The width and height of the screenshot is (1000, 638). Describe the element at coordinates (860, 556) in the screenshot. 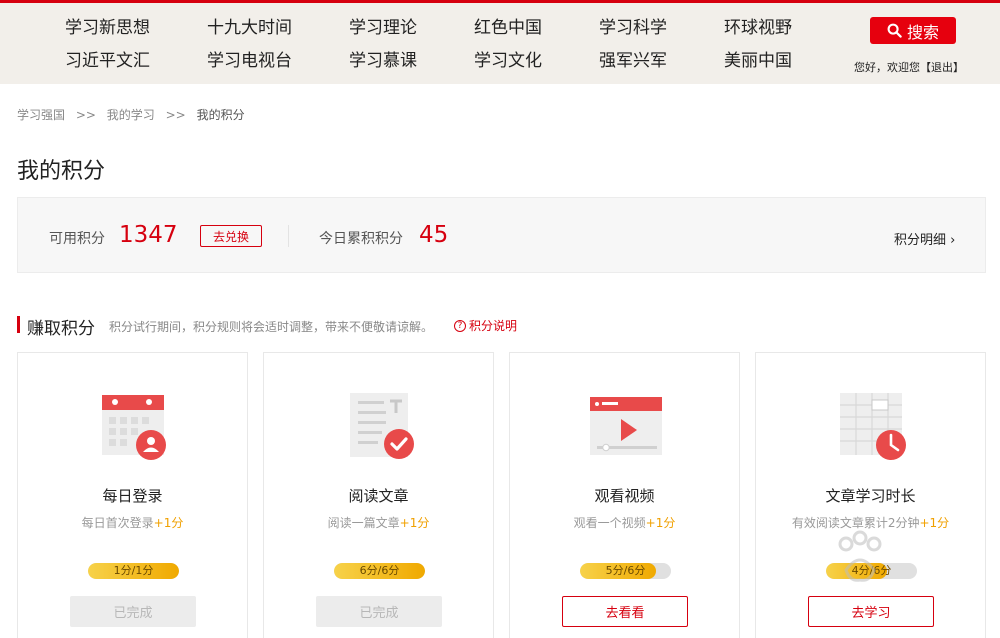

I see `baidu-paw-watermark-icon` at that location.